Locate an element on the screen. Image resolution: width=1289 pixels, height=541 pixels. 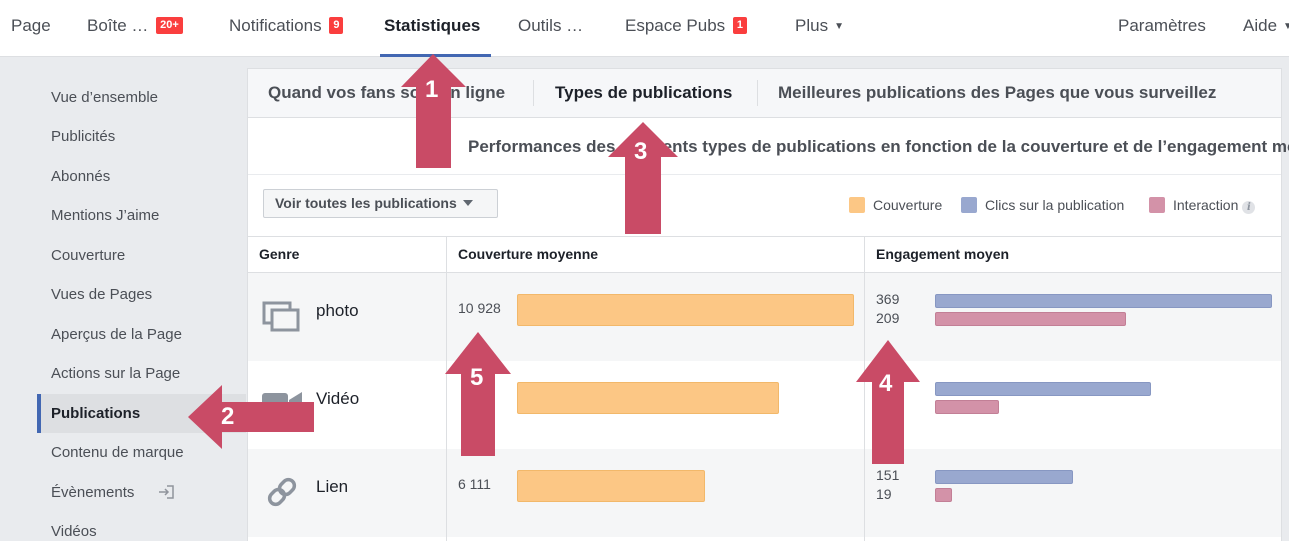
ads-badge: 1 is located at coordinates (740, 25).